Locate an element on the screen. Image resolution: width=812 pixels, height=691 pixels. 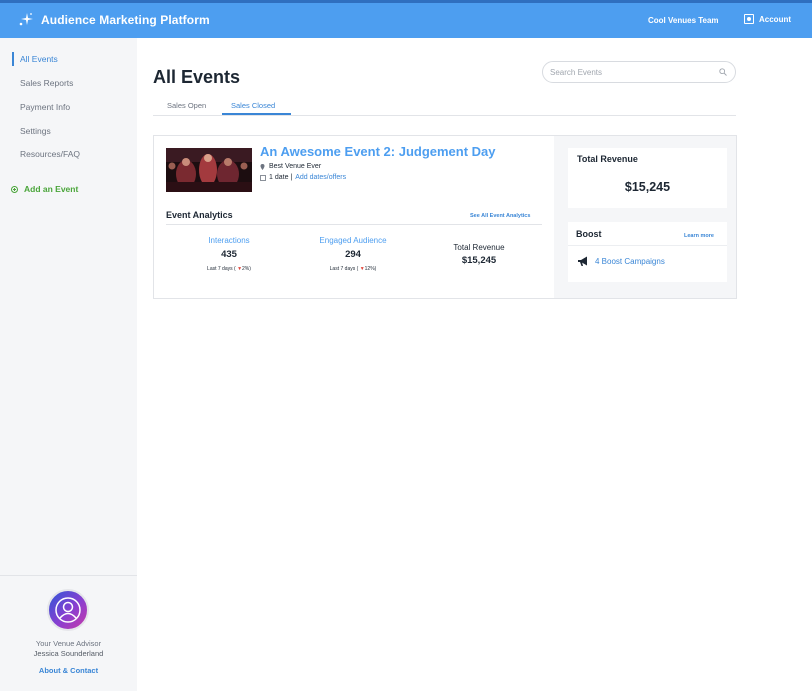
sparkle-logo-icon is located at coordinates (26, 19).